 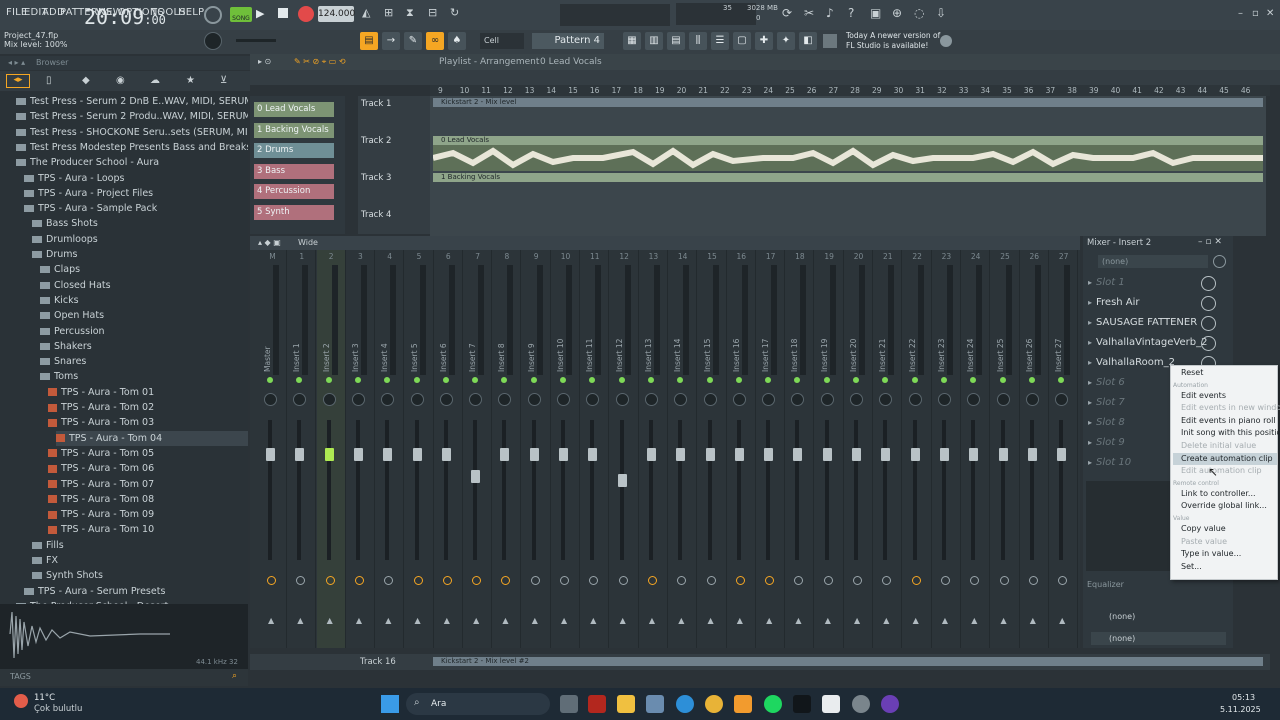 What do you see at coordinates (1210, 242) in the screenshot?
I see `panel-window-icons: – ▫ ✕` at bounding box center [1210, 242].